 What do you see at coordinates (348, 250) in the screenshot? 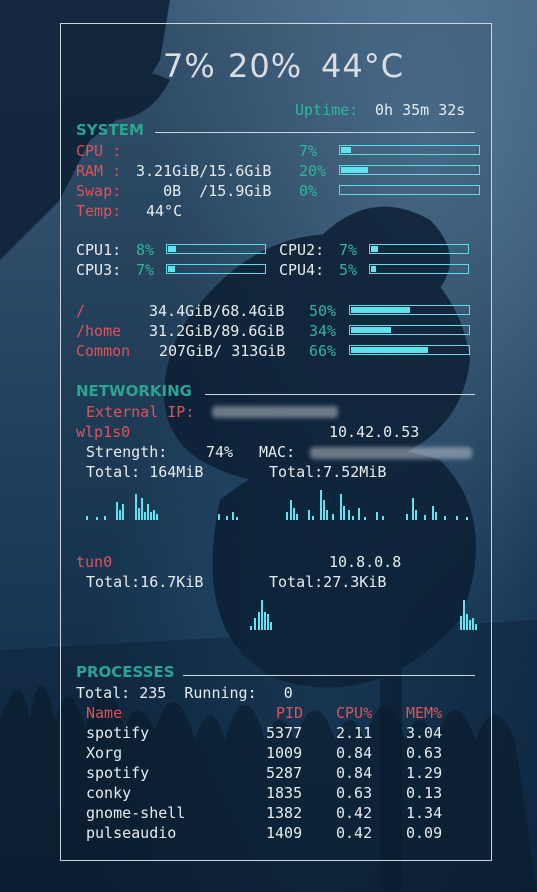
I see `core2-percent: 7%` at bounding box center [348, 250].